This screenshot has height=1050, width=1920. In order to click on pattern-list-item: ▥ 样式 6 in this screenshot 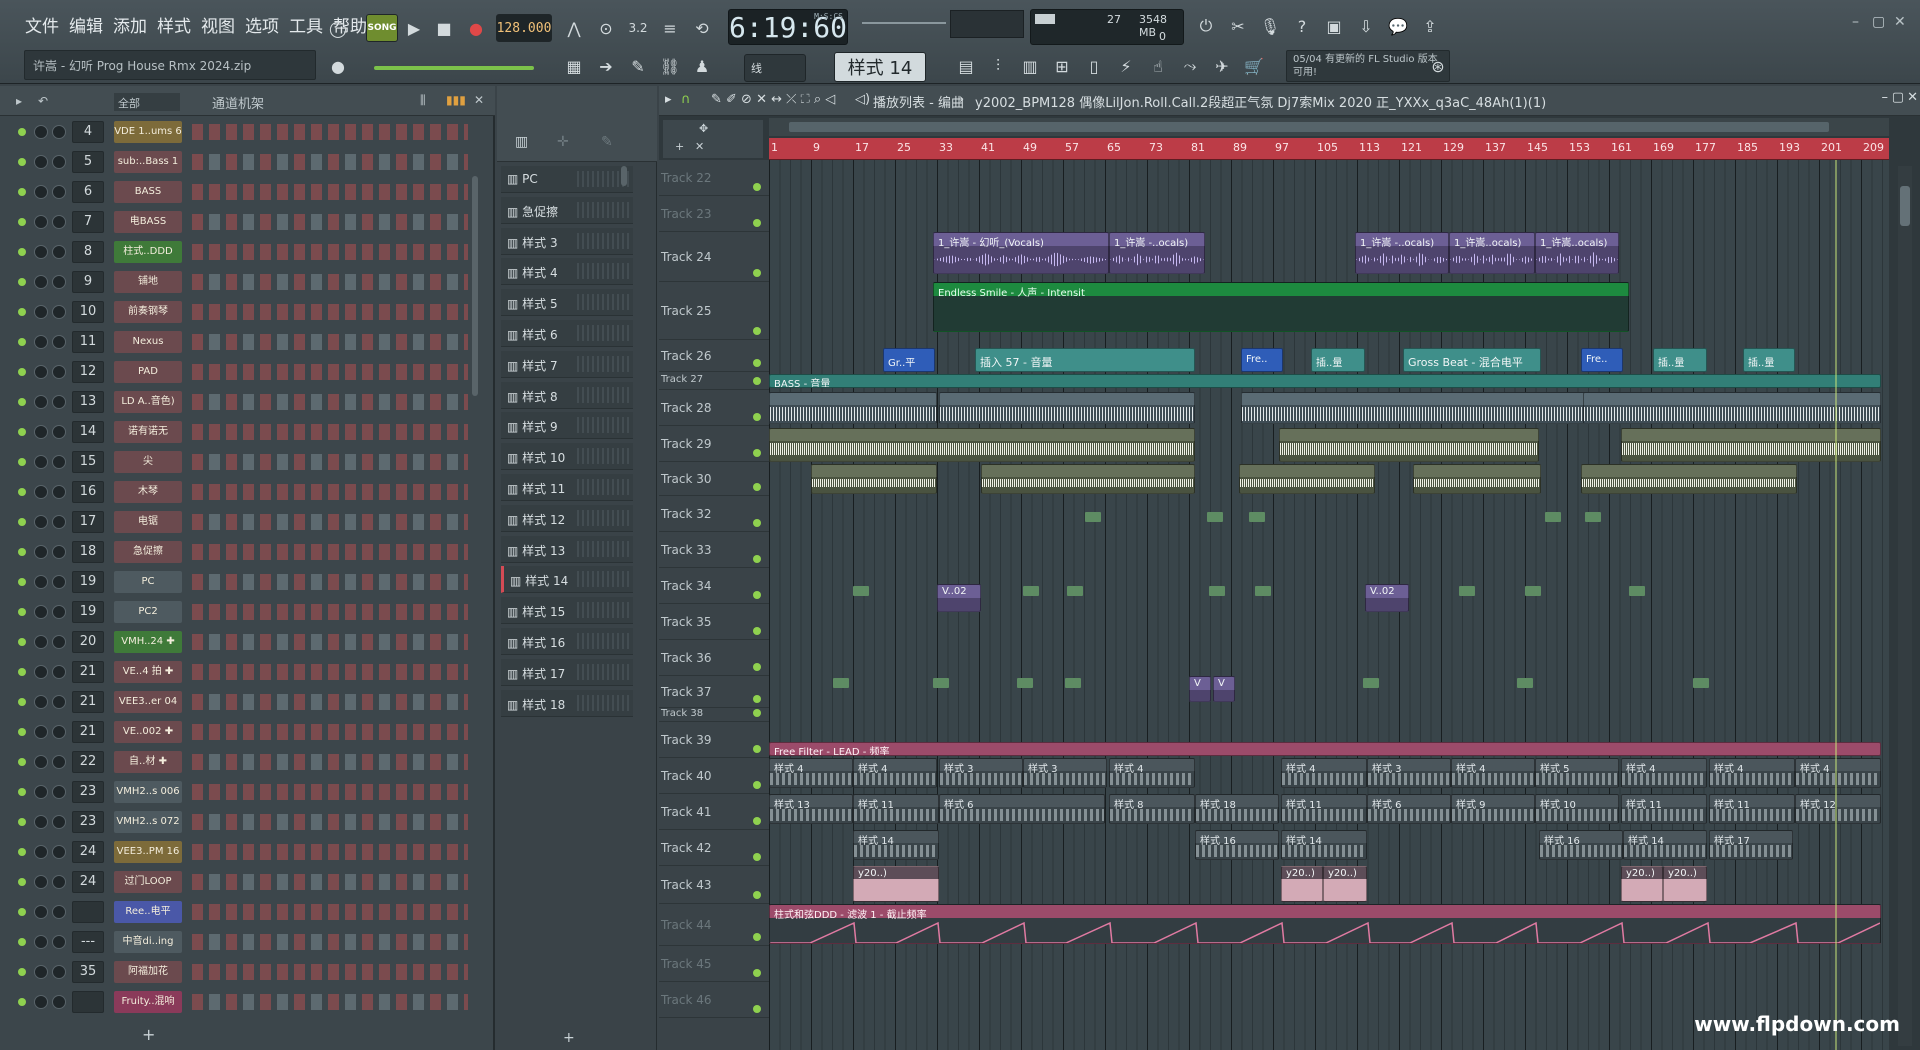, I will do `click(567, 333)`.